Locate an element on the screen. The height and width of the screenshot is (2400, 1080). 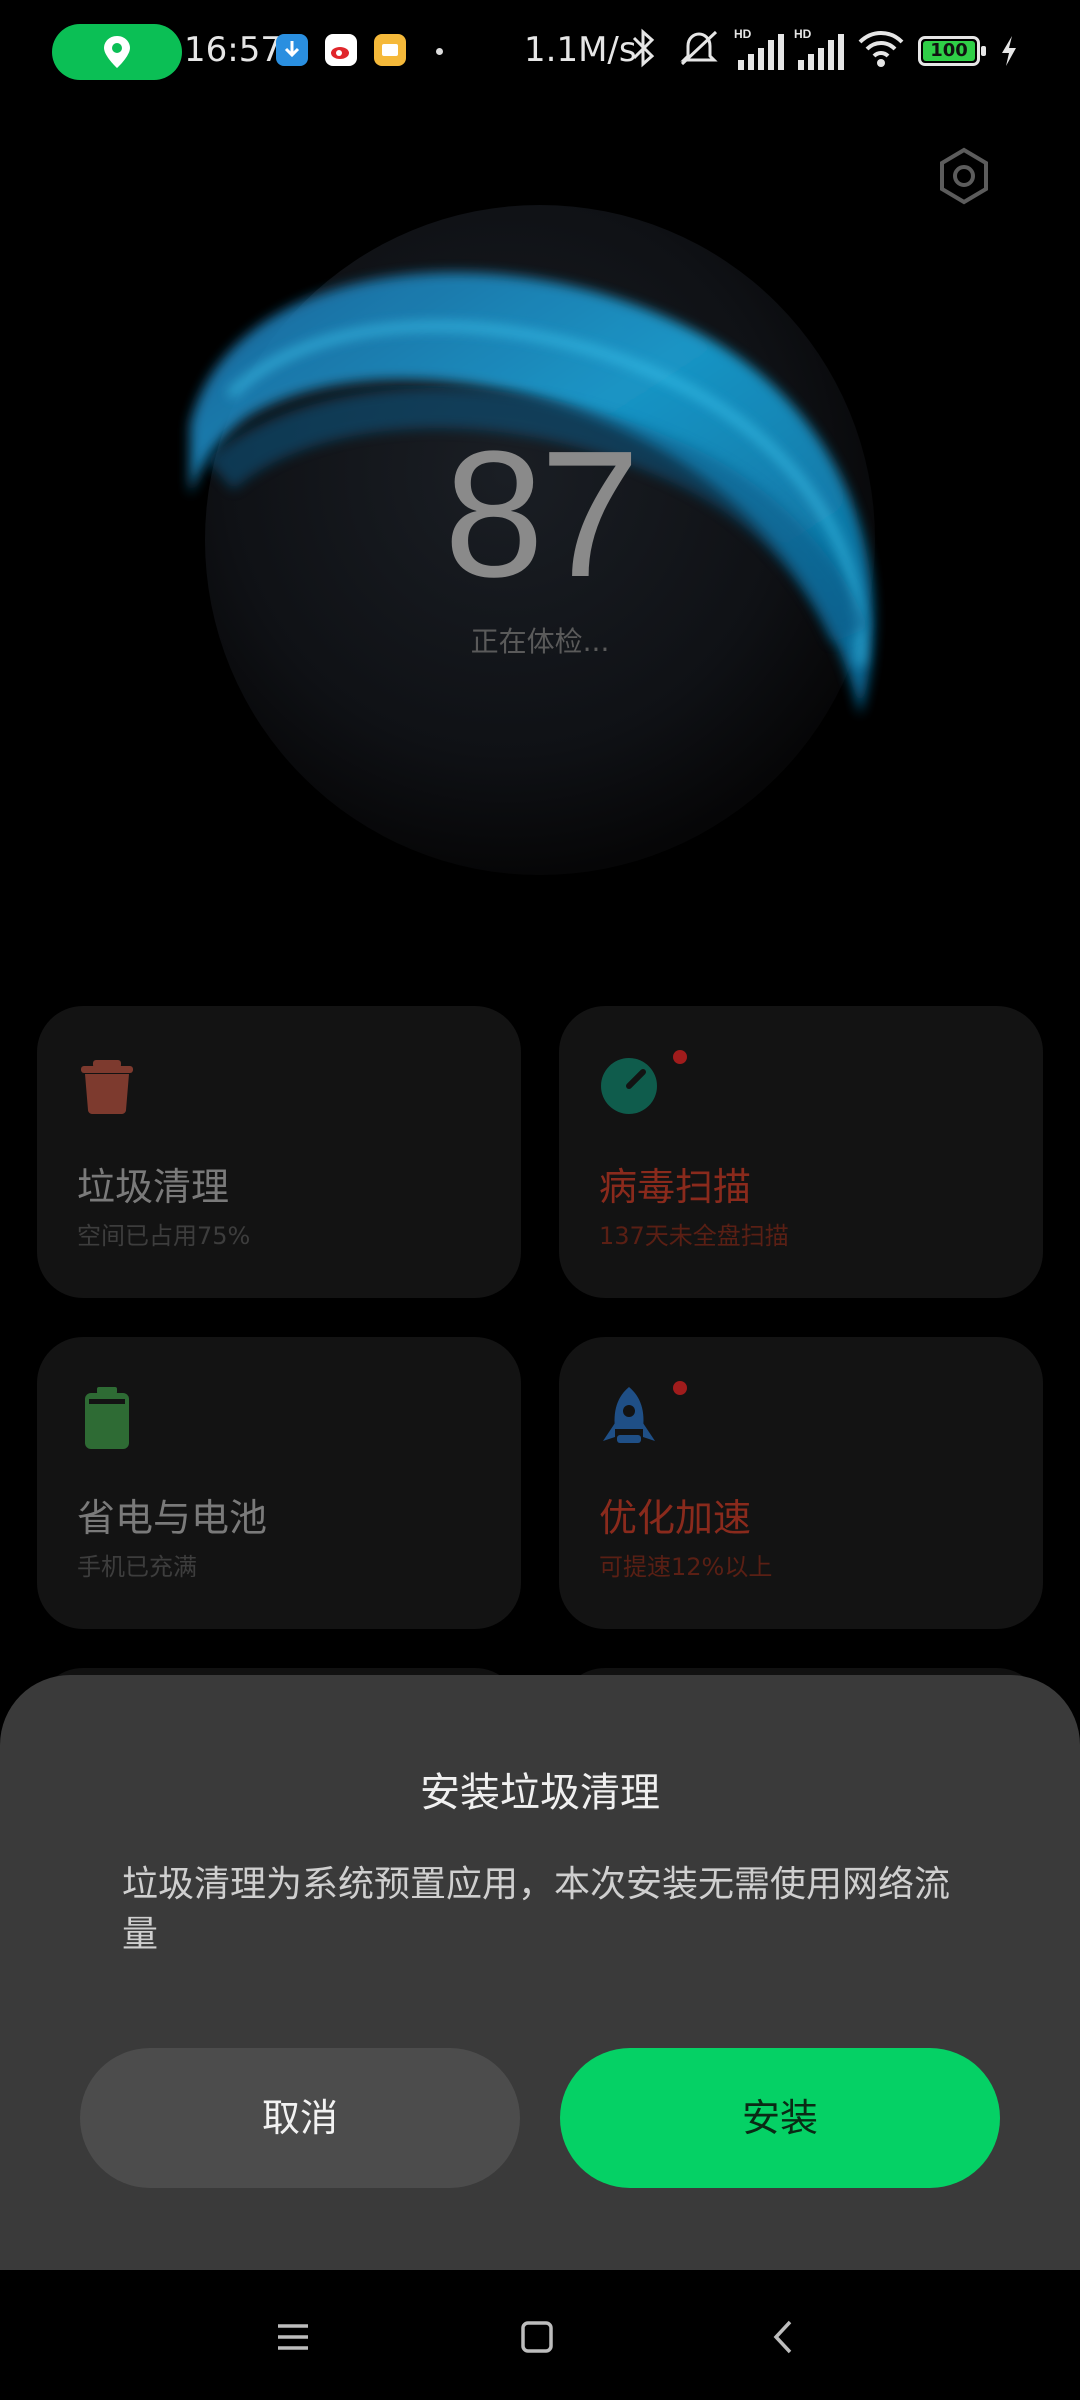
status-time: 16:57 is located at coordinates (233, 50).